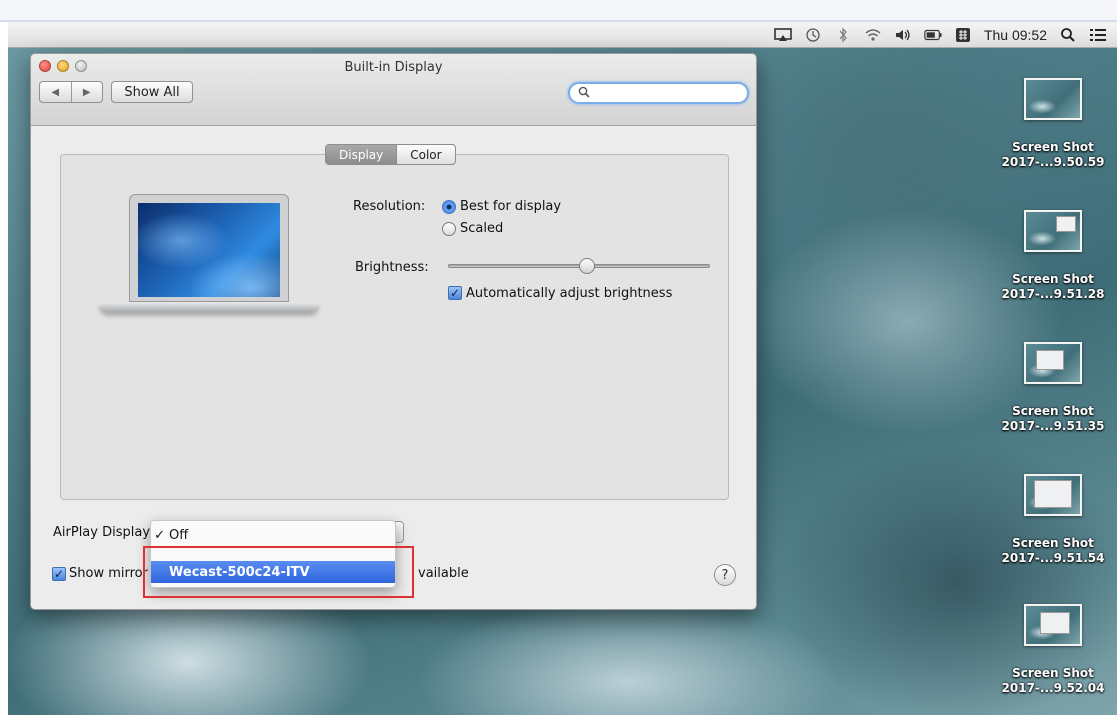 The height and width of the screenshot is (715, 1117). Describe the element at coordinates (449, 229) in the screenshot. I see `radio-scaled` at that location.